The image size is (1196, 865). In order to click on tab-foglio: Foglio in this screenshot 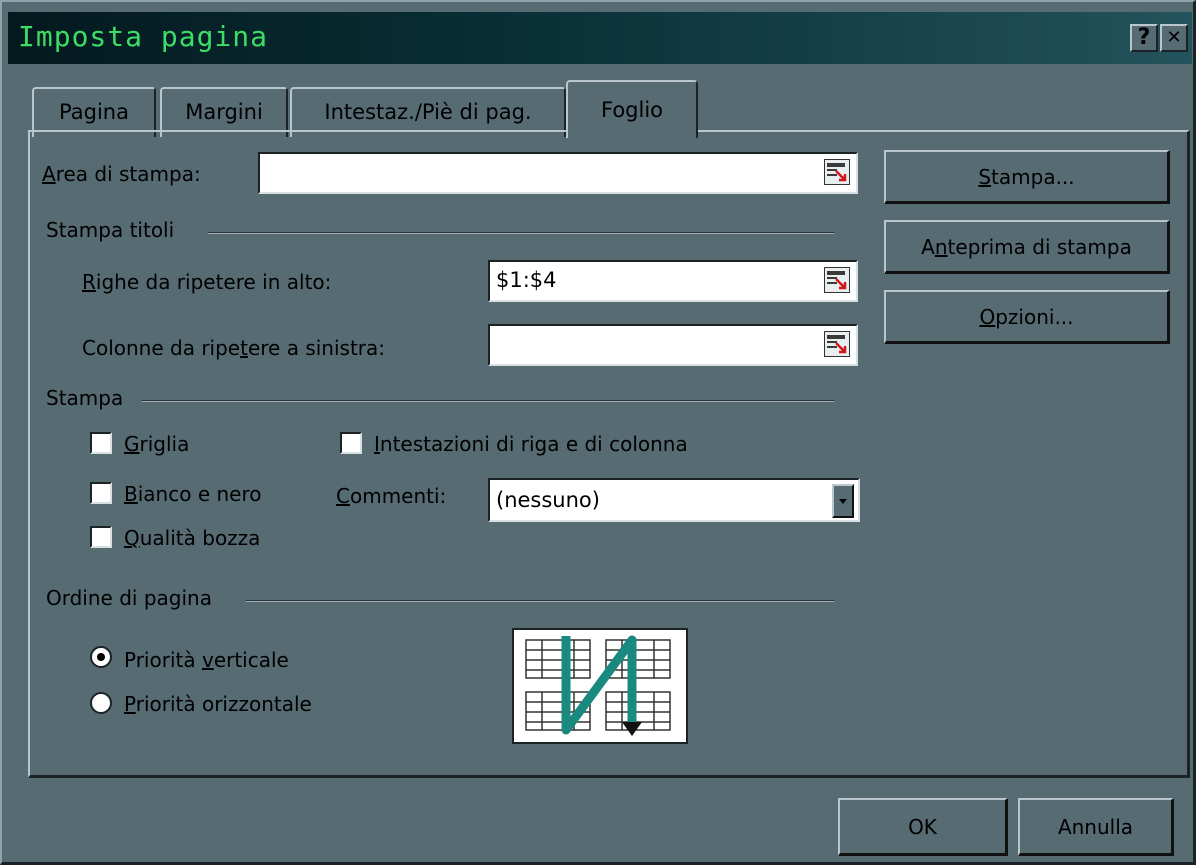, I will do `click(632, 109)`.